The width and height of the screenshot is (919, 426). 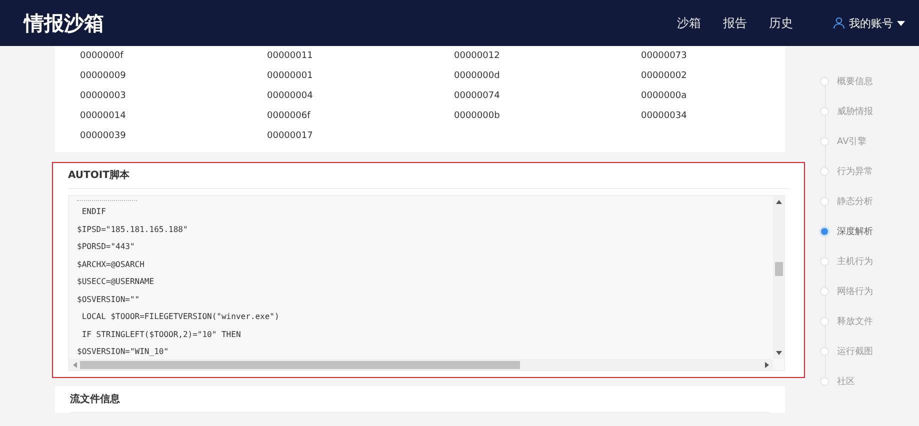 I want to click on id-text: 0000000b, so click(x=477, y=116).